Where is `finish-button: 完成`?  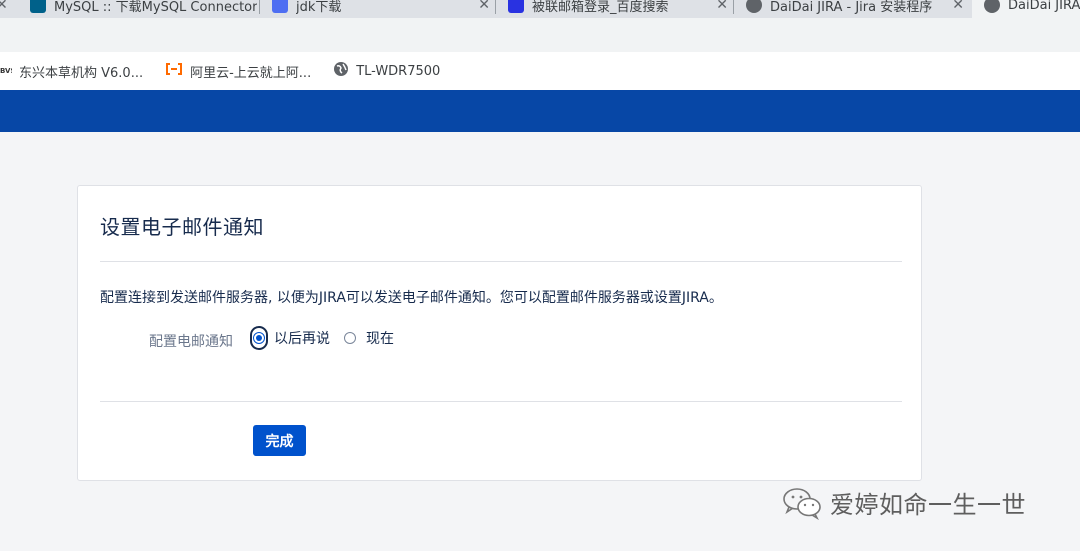 finish-button: 完成 is located at coordinates (279, 440).